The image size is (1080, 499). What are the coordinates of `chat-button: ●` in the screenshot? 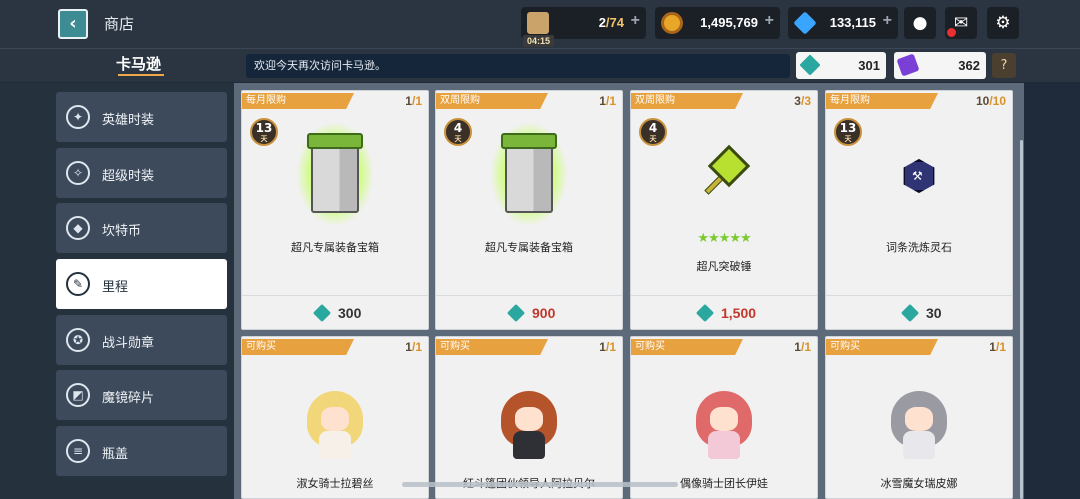 It's located at (920, 23).